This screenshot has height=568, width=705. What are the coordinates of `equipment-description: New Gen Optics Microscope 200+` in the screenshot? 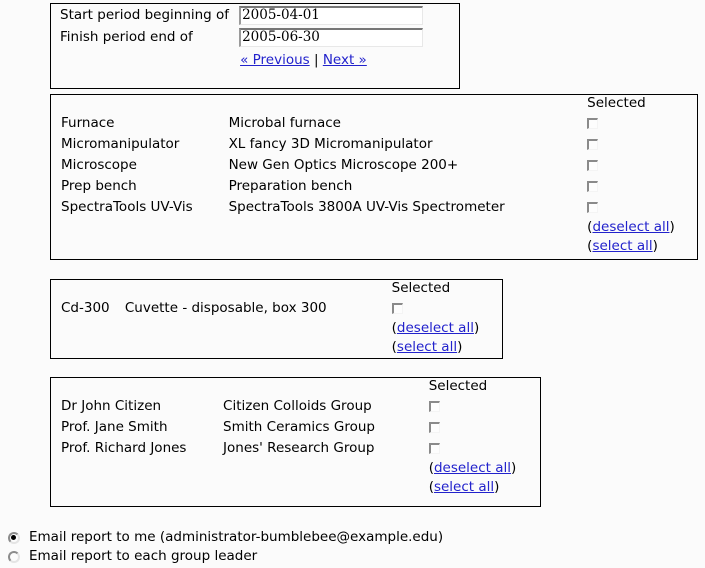 It's located at (343, 165).